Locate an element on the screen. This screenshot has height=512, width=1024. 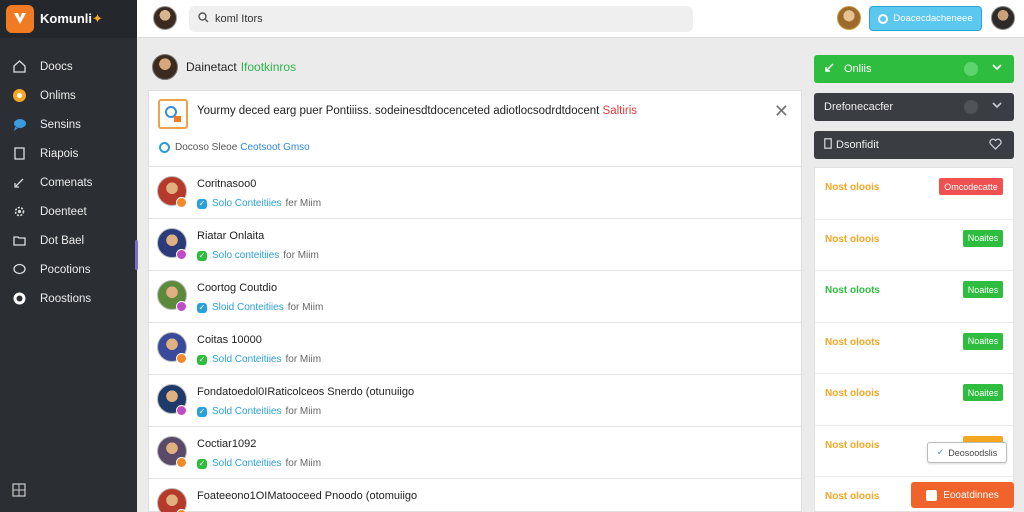
home-icon is located at coordinates (19, 67).